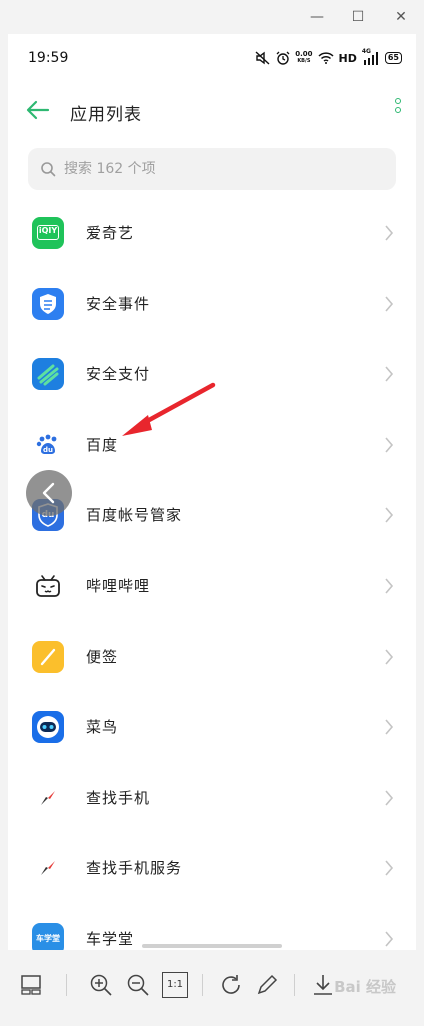 The width and height of the screenshot is (424, 1026). Describe the element at coordinates (212, 868) in the screenshot. I see `list-item: 查找手机服务` at that location.